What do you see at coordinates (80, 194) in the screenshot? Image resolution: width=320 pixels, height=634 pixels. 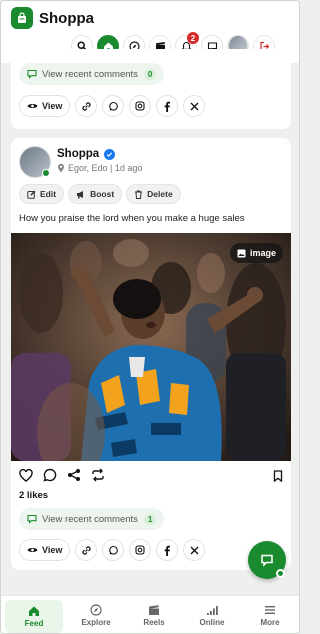 I see `megaphone-icon` at bounding box center [80, 194].